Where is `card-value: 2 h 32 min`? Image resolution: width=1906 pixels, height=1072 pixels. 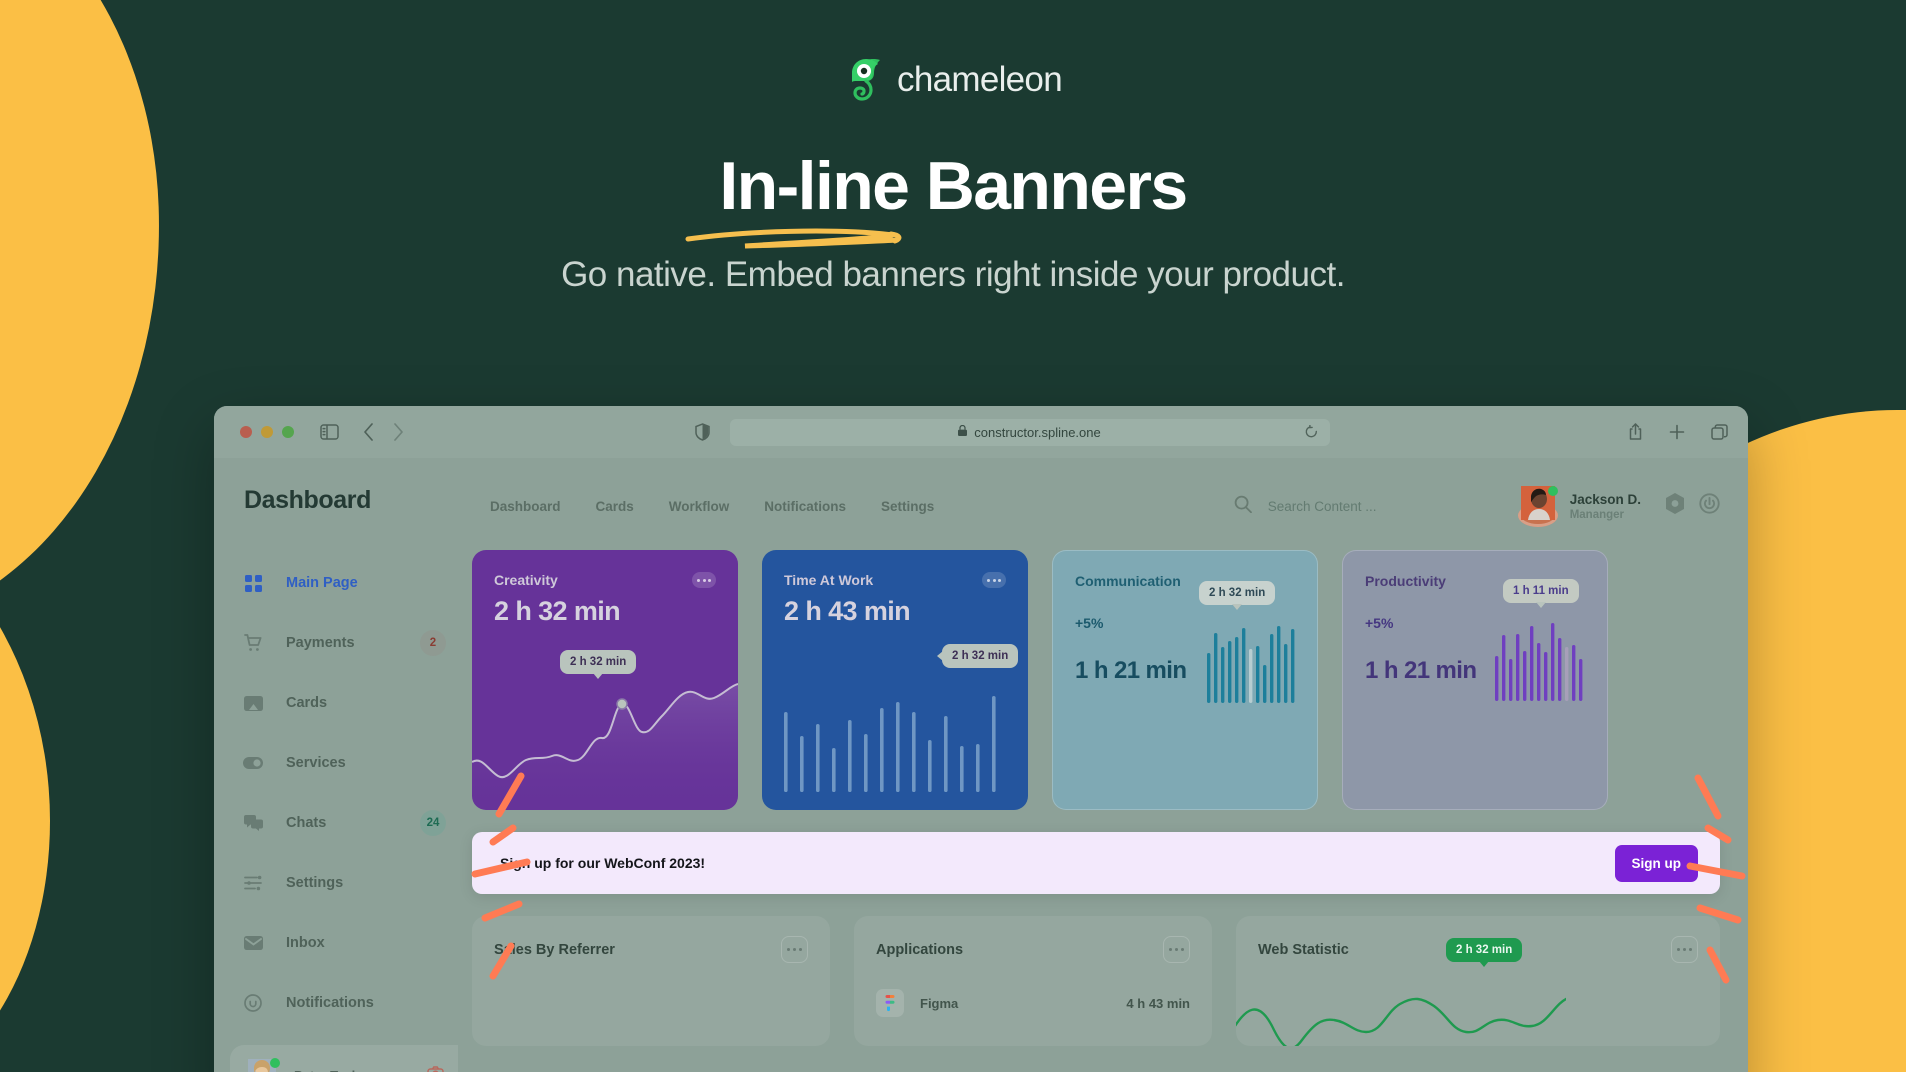 card-value: 2 h 32 min is located at coordinates (557, 611).